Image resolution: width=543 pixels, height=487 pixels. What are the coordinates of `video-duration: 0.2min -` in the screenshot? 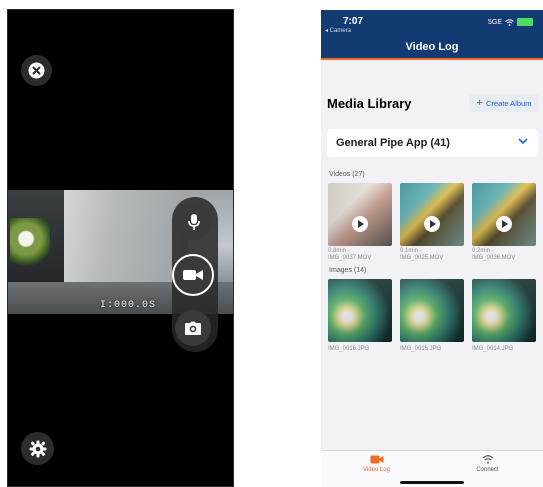 It's located at (483, 251).